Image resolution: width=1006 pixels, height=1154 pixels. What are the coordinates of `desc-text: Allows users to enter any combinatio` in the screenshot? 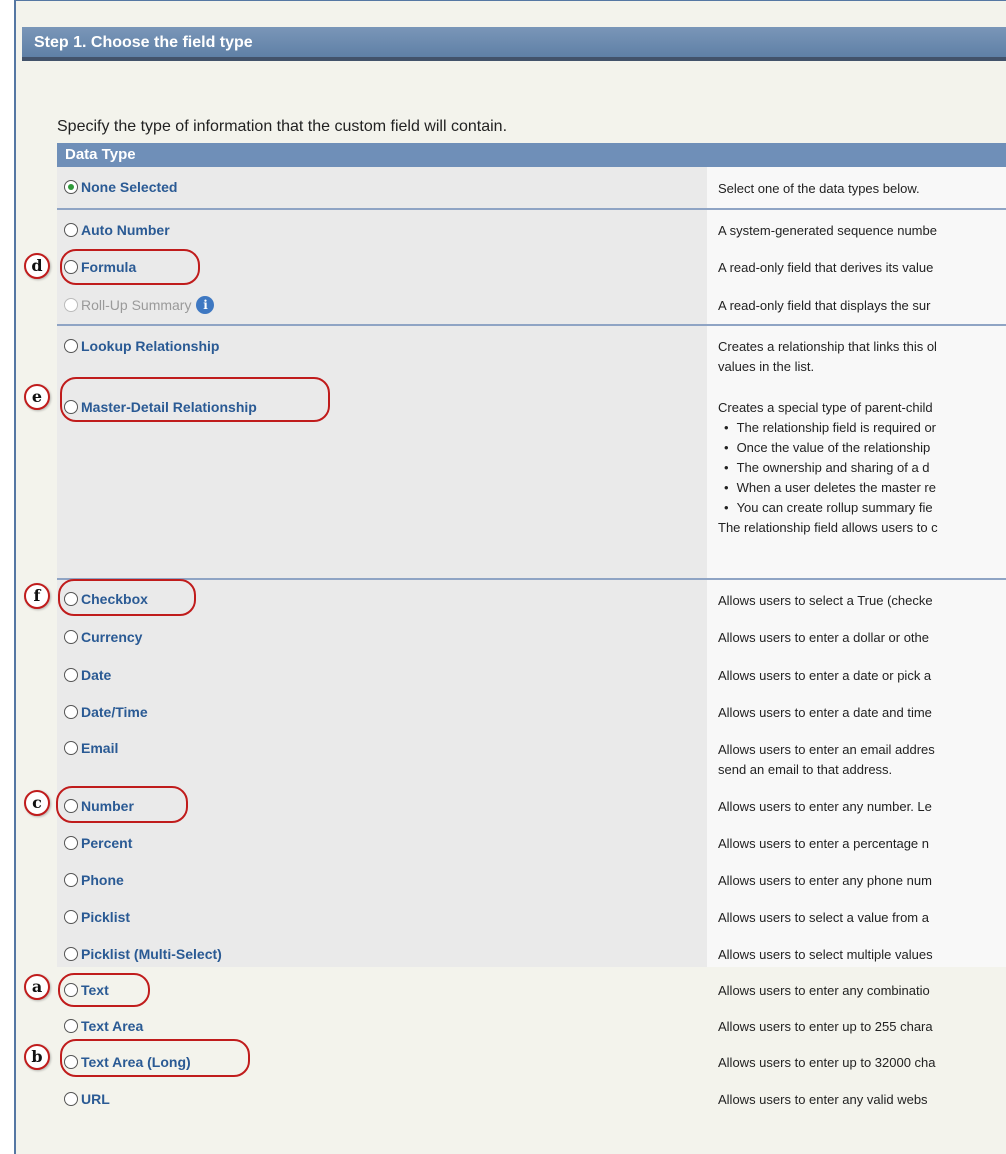 It's located at (824, 990).